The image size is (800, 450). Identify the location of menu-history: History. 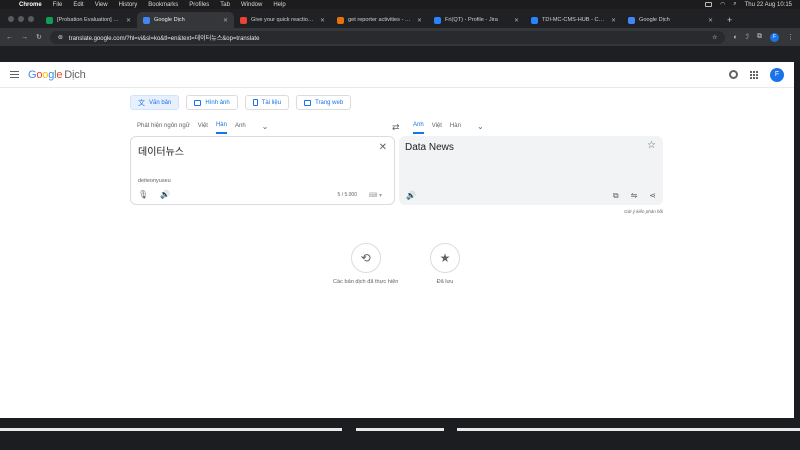
(128, 5).